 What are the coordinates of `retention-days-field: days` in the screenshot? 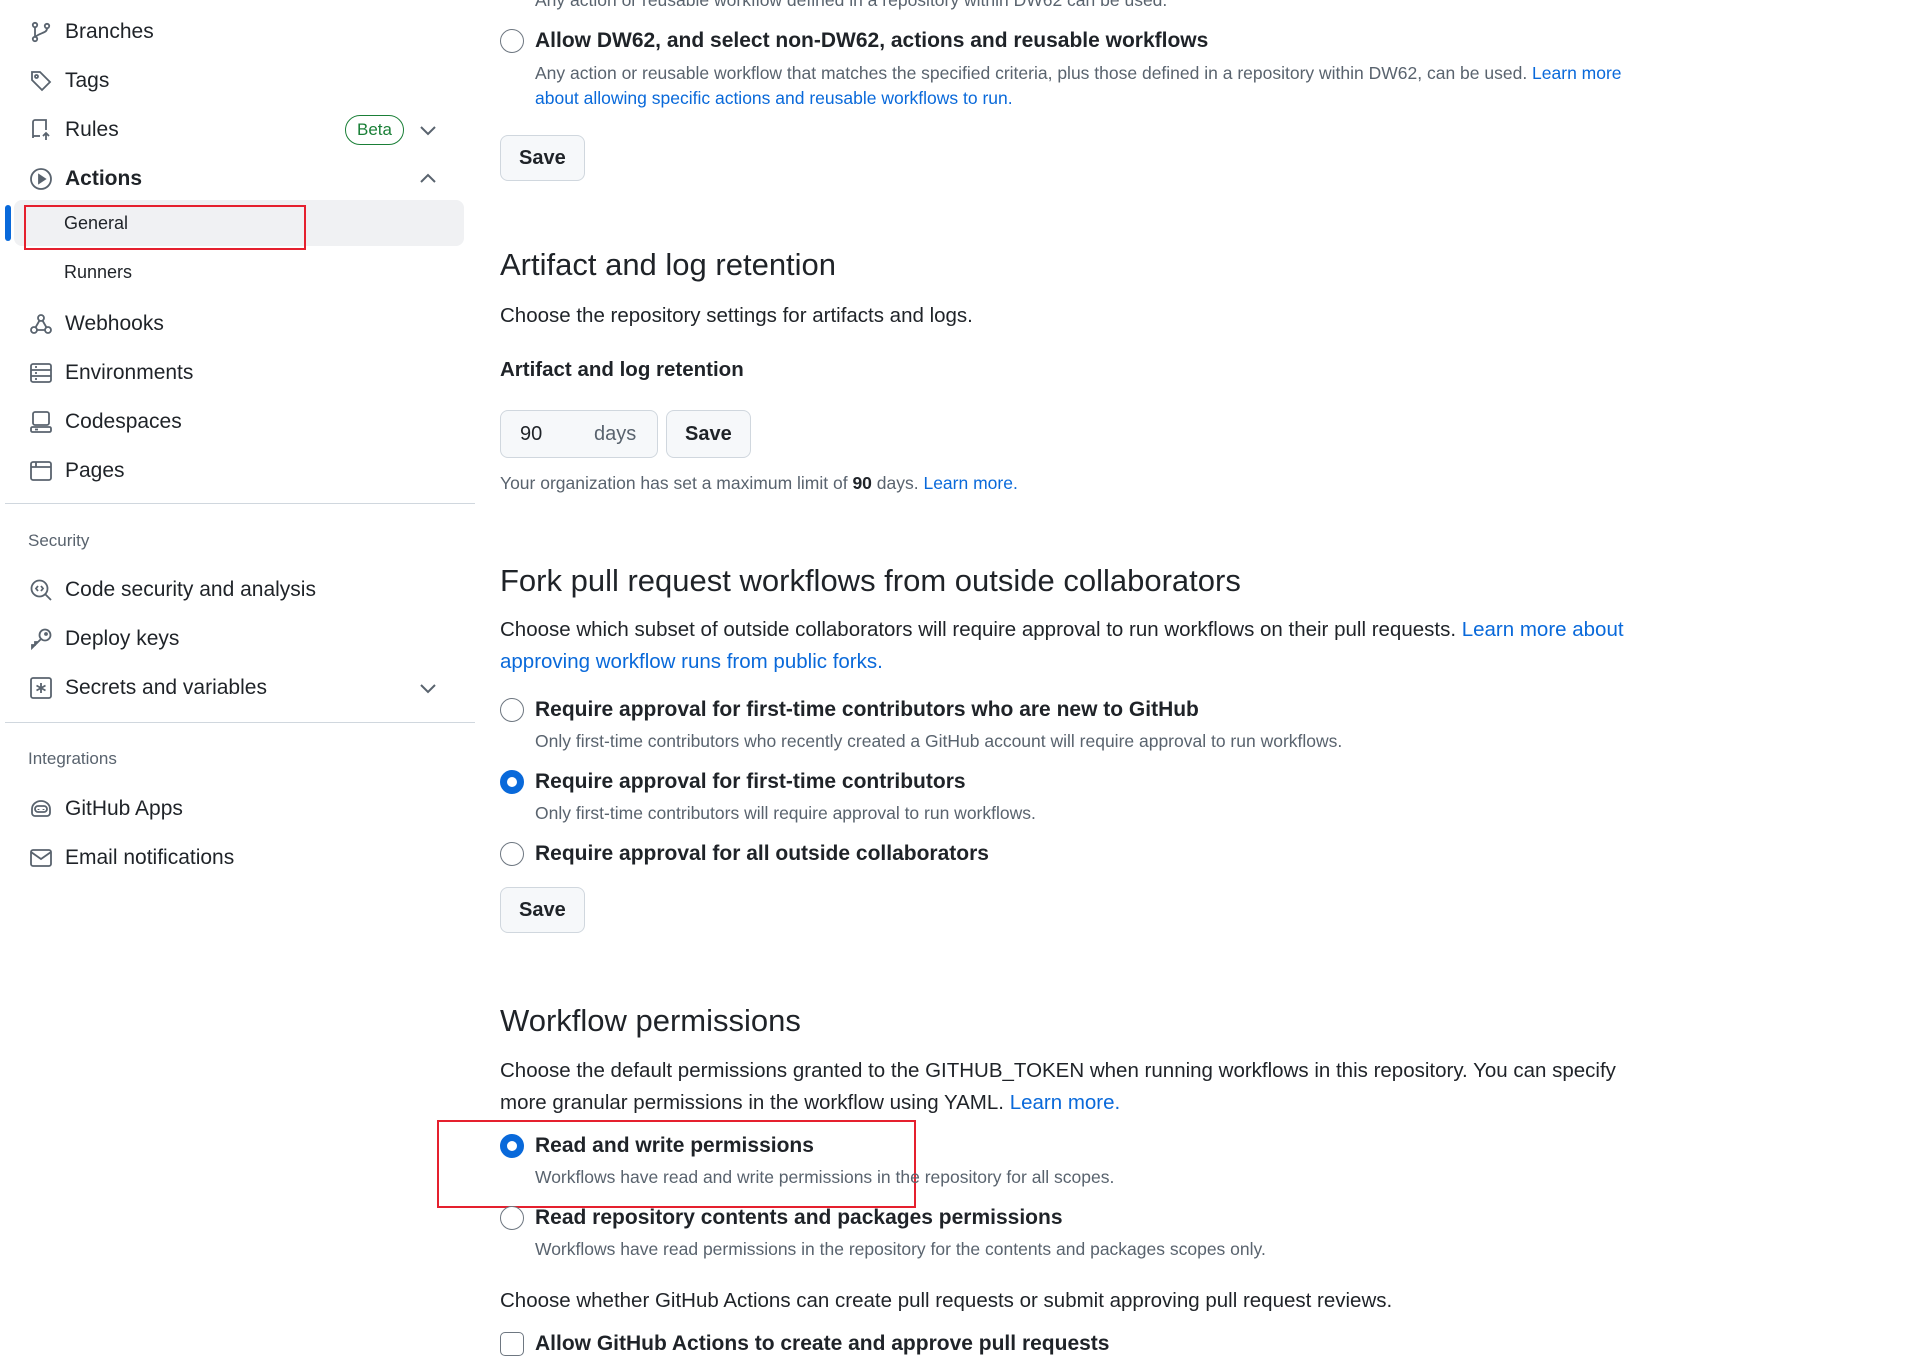 It's located at (579, 434).